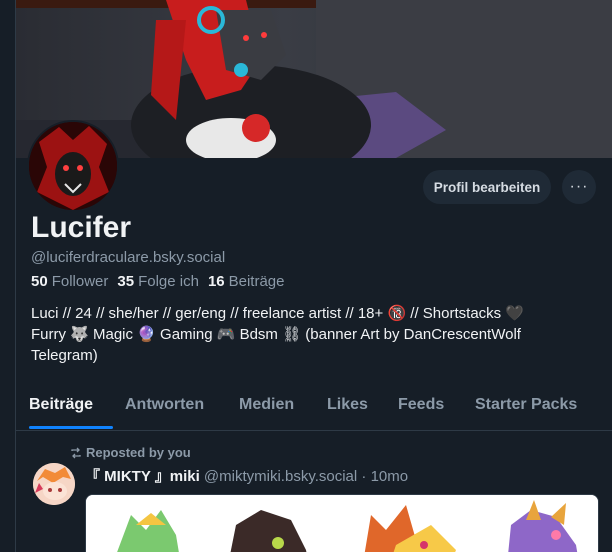  I want to click on repost-indicator: Reposted by you, so click(130, 452).